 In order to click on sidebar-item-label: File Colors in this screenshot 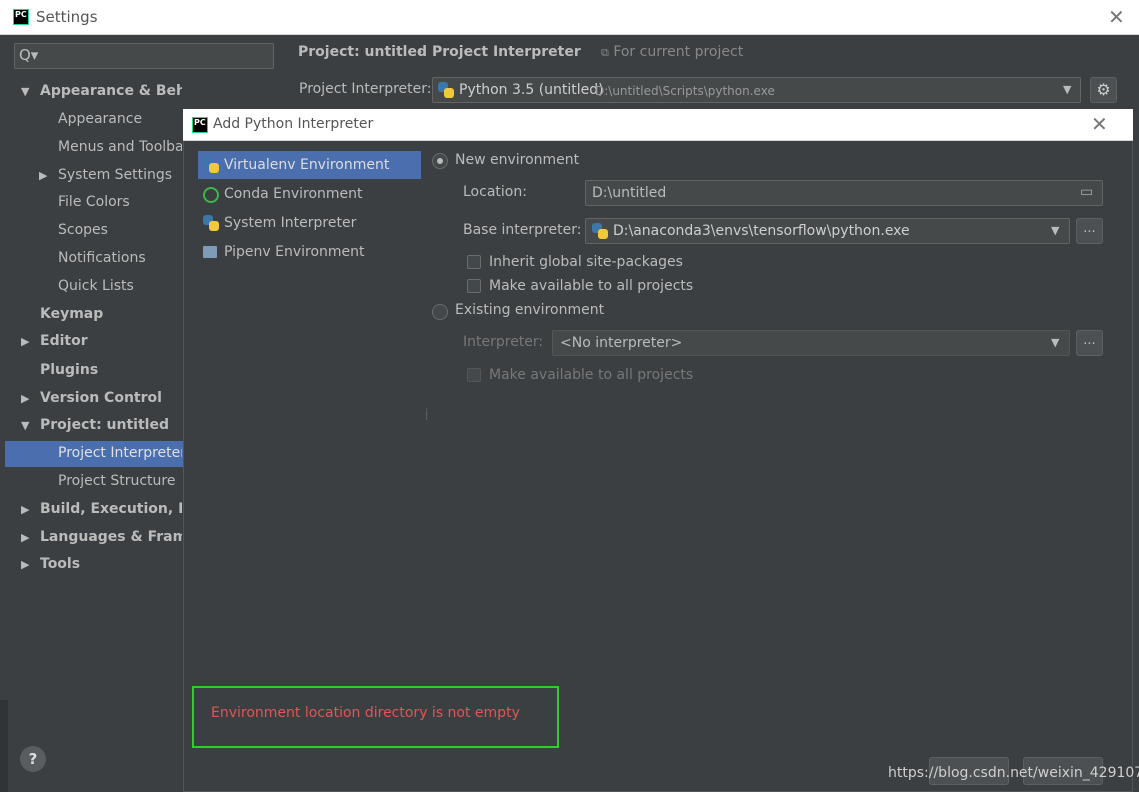, I will do `click(94, 202)`.